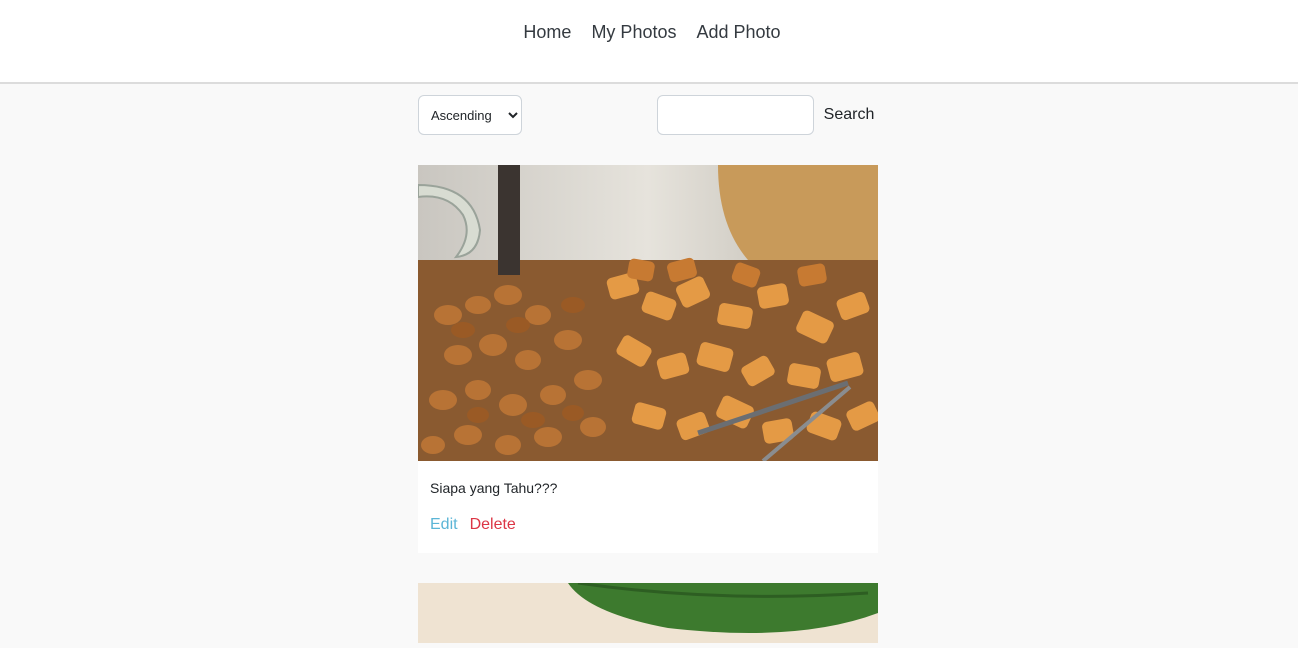 Image resolution: width=1298 pixels, height=648 pixels. I want to click on nav-home-link: Home, so click(547, 32).